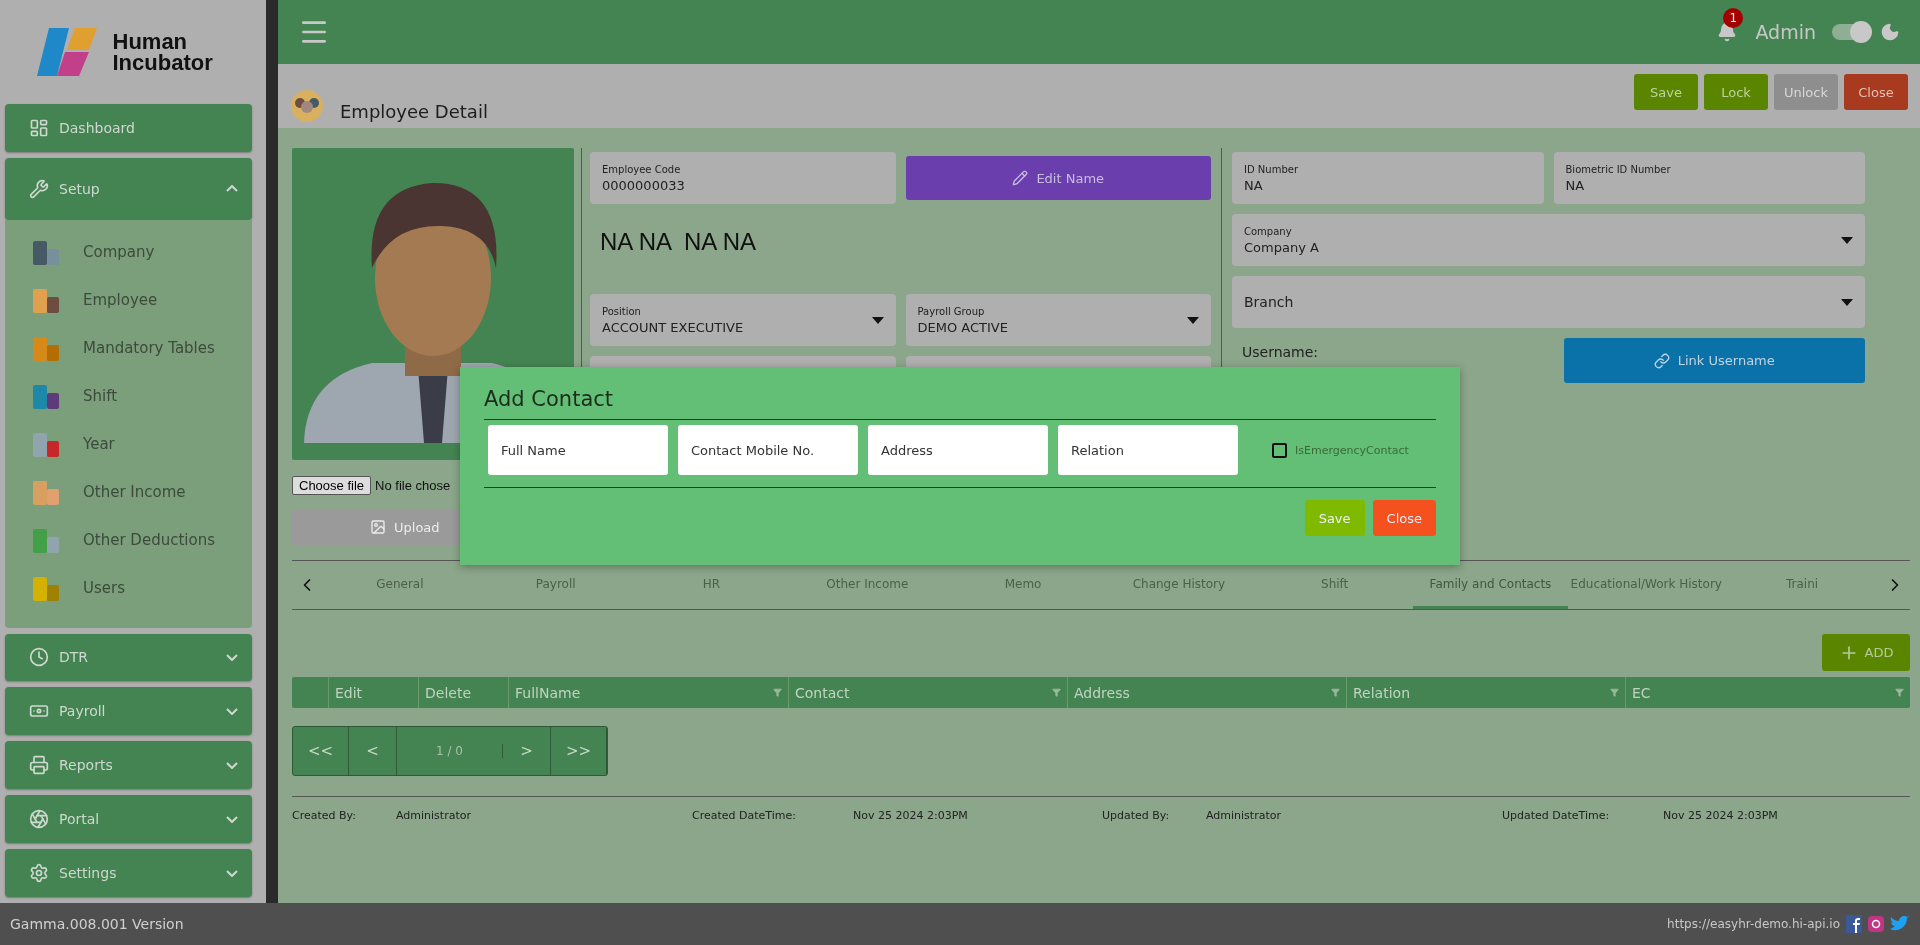  What do you see at coordinates (1023, 585) in the screenshot?
I see `tab: Memo` at bounding box center [1023, 585].